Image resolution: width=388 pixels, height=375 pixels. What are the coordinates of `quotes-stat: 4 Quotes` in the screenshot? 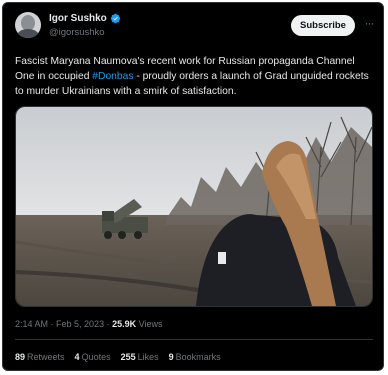 It's located at (93, 357).